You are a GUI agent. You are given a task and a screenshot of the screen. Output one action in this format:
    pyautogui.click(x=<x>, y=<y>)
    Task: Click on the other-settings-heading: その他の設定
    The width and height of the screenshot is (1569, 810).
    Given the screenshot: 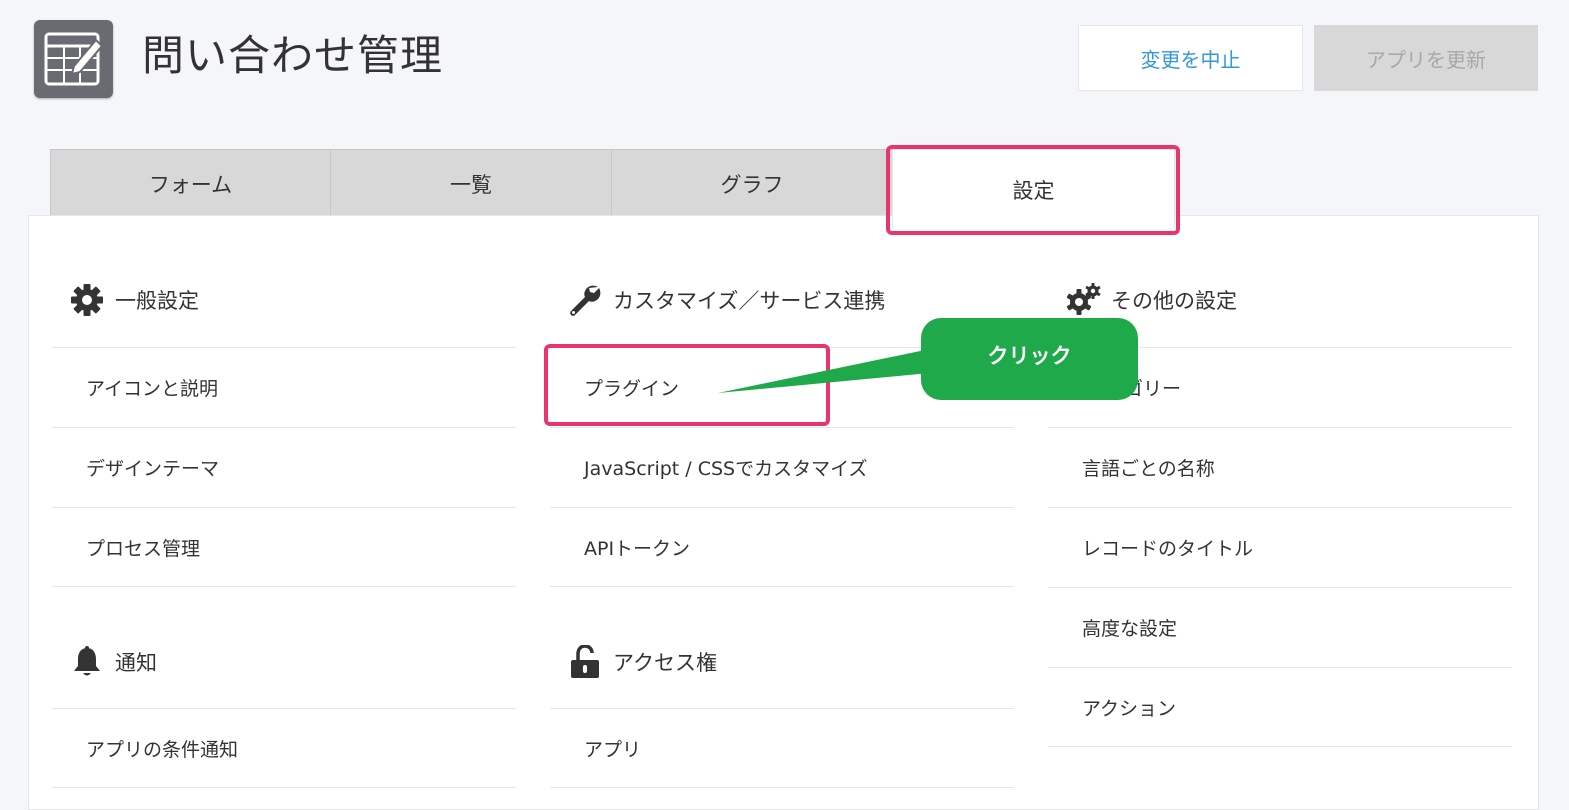 What is the action you would take?
    pyautogui.click(x=1151, y=300)
    